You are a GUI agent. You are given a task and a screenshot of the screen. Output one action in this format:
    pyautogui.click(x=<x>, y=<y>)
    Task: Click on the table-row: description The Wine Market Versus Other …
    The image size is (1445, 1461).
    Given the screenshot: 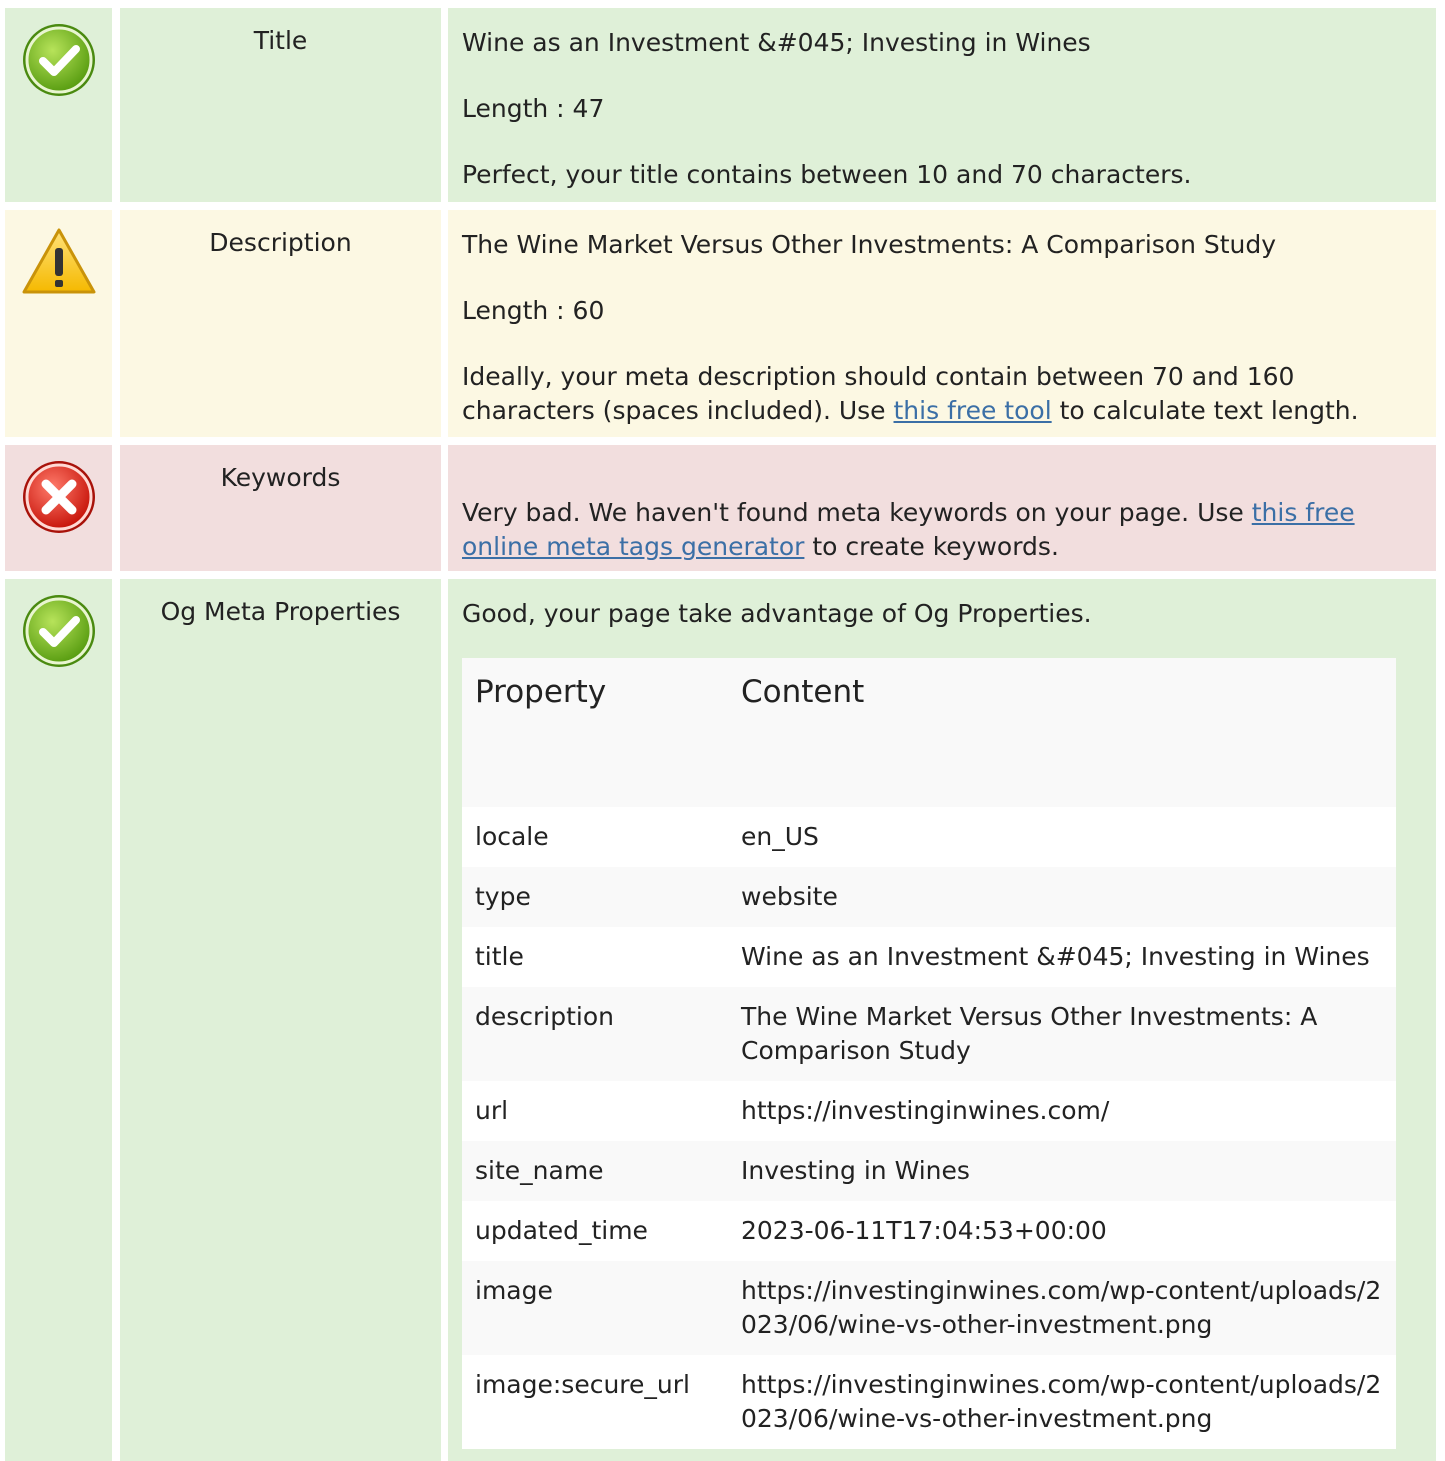 What is the action you would take?
    pyautogui.click(x=929, y=1034)
    